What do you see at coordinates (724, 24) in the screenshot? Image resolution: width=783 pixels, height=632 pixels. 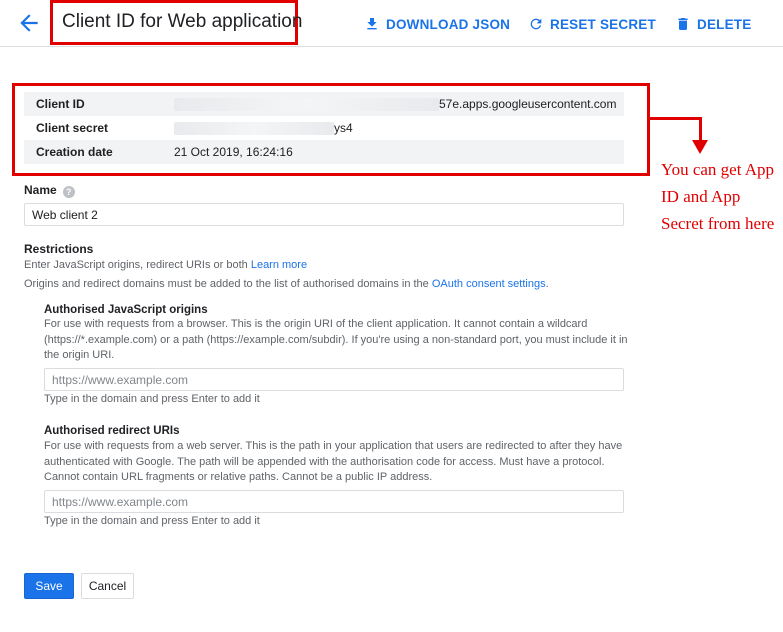 I see `delete-label: DELETE` at bounding box center [724, 24].